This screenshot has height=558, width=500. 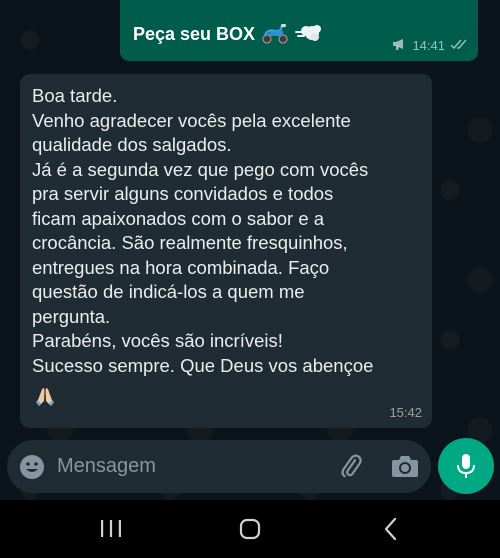 I want to click on dash-icon, so click(x=309, y=35).